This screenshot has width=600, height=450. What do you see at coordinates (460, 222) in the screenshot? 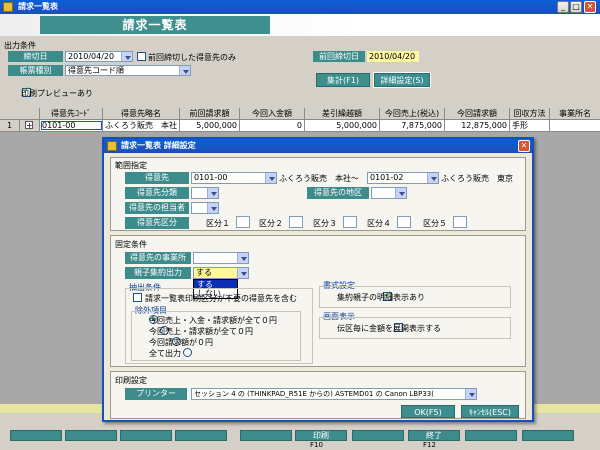
I see `division-5-input` at bounding box center [460, 222].